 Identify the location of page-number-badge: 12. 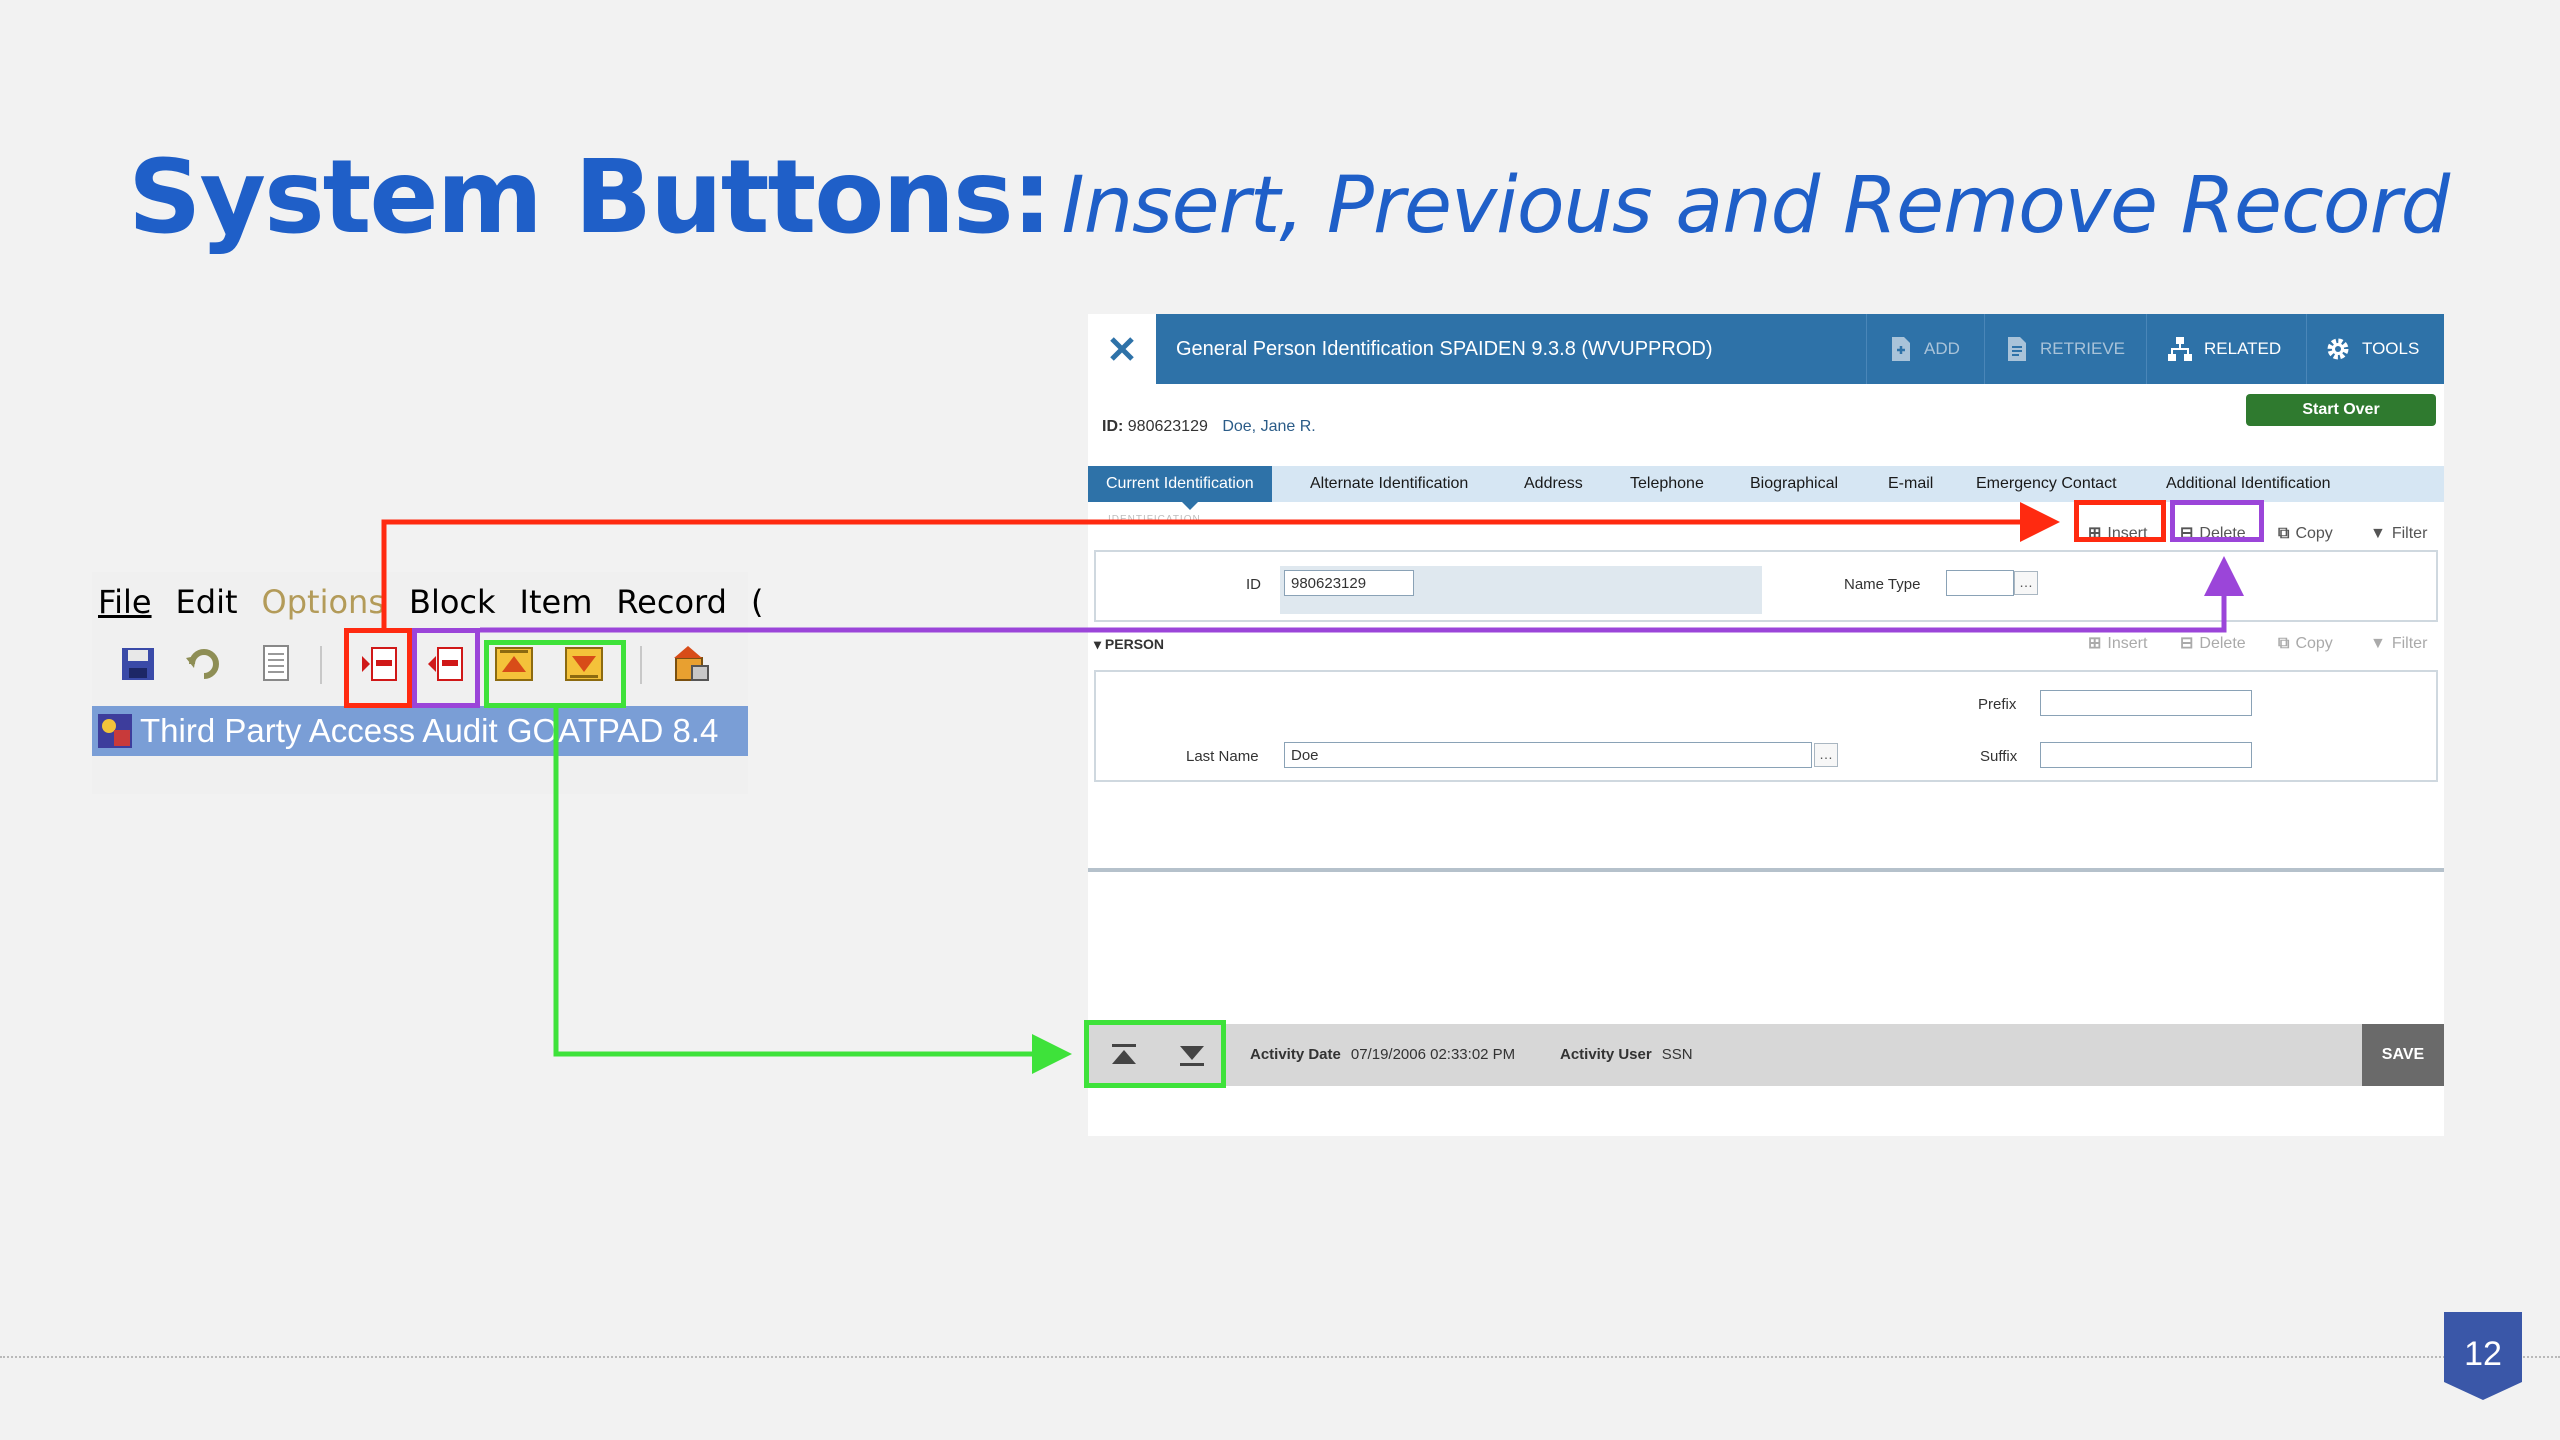
(2483, 1356).